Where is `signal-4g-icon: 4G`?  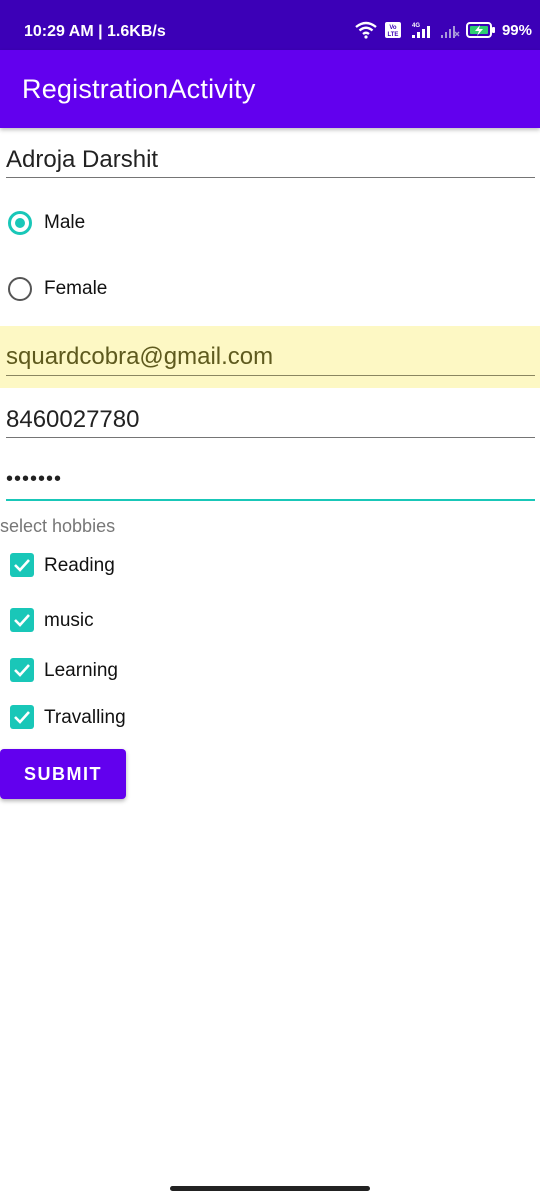
signal-4g-icon: 4G is located at coordinates (420, 30).